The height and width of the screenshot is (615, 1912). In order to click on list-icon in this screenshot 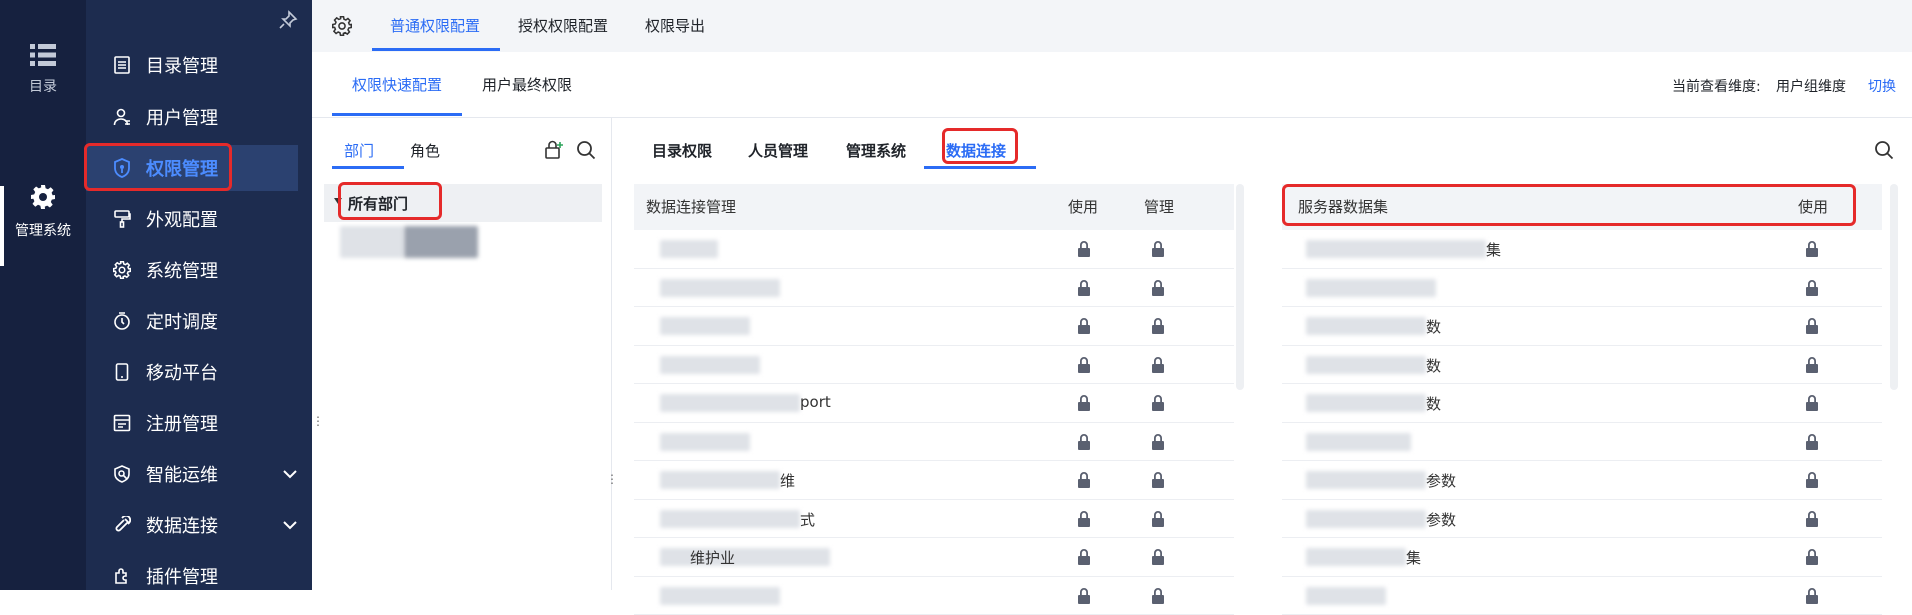, I will do `click(43, 55)`.